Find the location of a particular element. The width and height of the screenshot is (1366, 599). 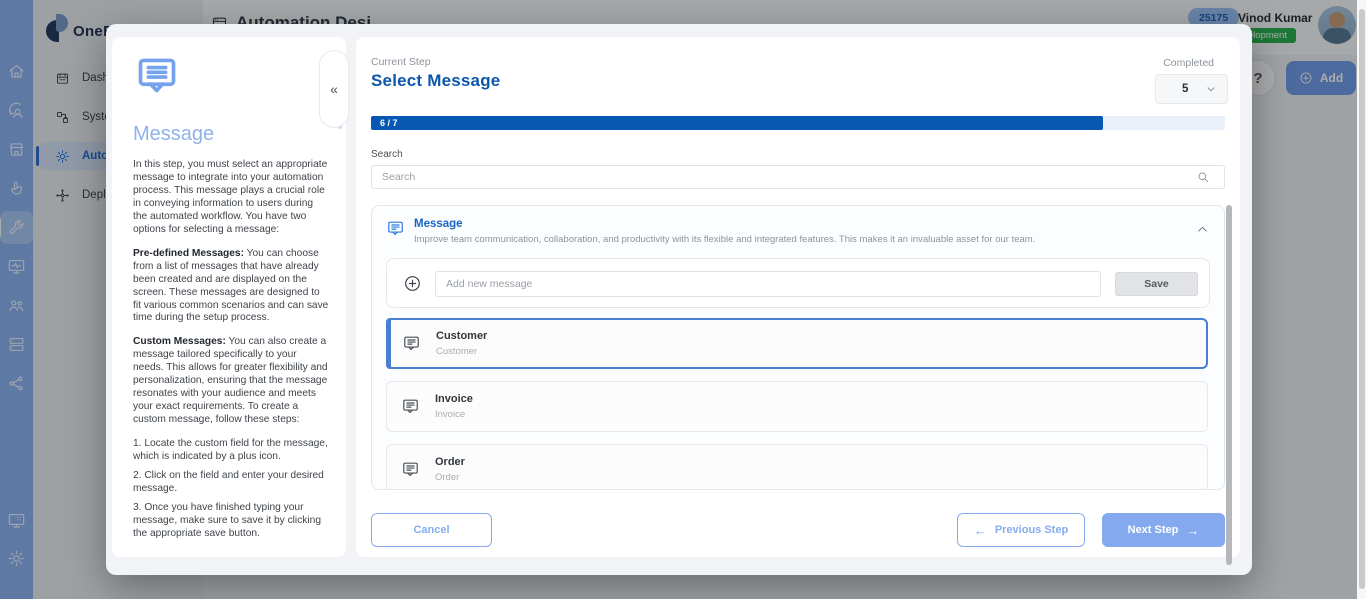

search-label: Search is located at coordinates (387, 154).